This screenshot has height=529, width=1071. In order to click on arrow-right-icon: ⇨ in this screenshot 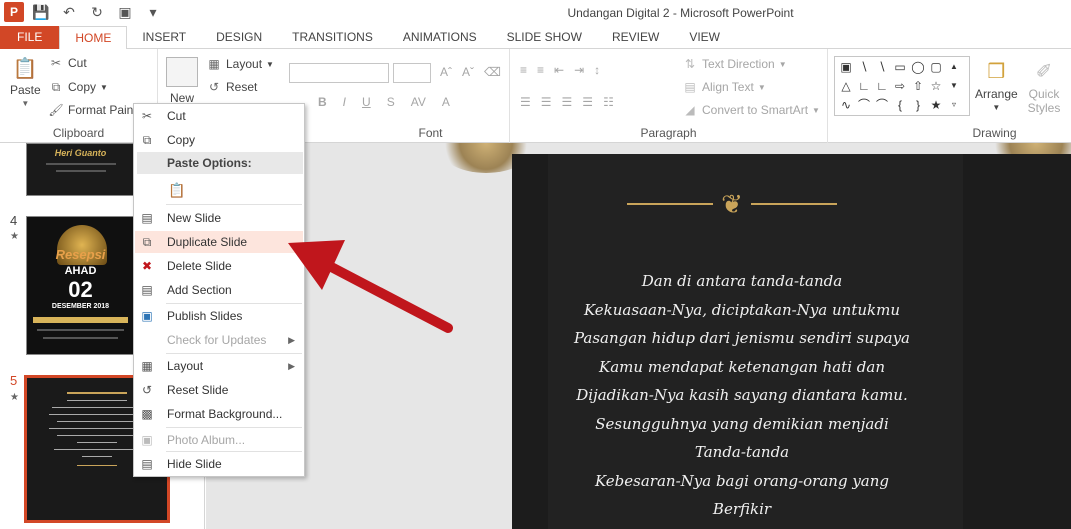, I will do `click(900, 85)`.